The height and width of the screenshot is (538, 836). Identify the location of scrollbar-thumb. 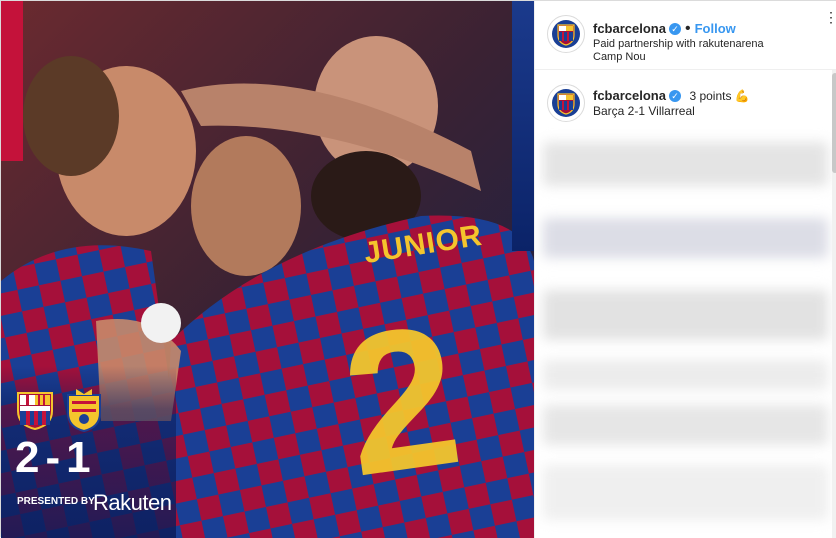
(834, 123).